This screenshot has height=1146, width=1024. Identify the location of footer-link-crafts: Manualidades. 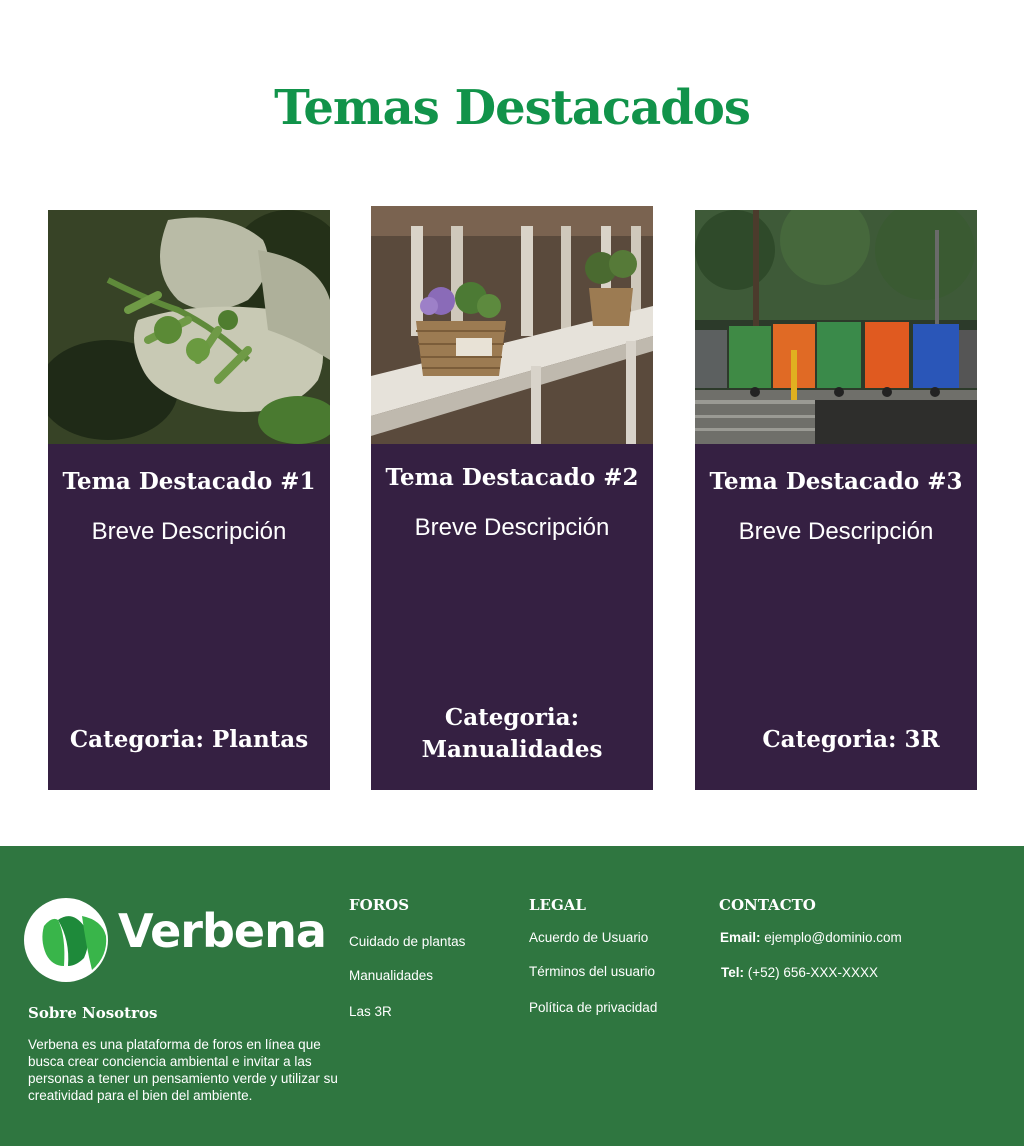
(391, 975).